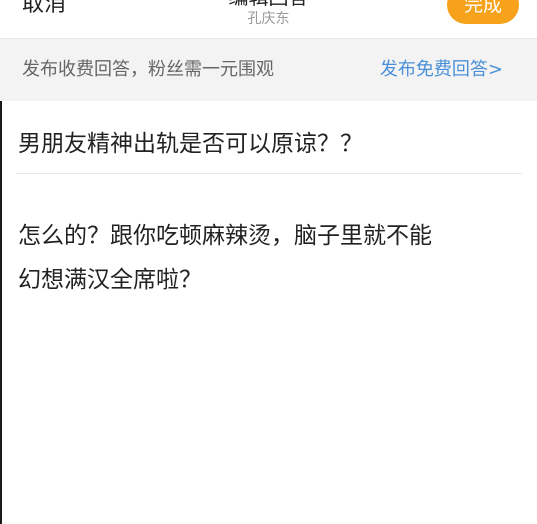 This screenshot has height=524, width=537. Describe the element at coordinates (148, 69) in the screenshot. I see `notice-text: 发布收费回答，粉丝需一元围观` at that location.